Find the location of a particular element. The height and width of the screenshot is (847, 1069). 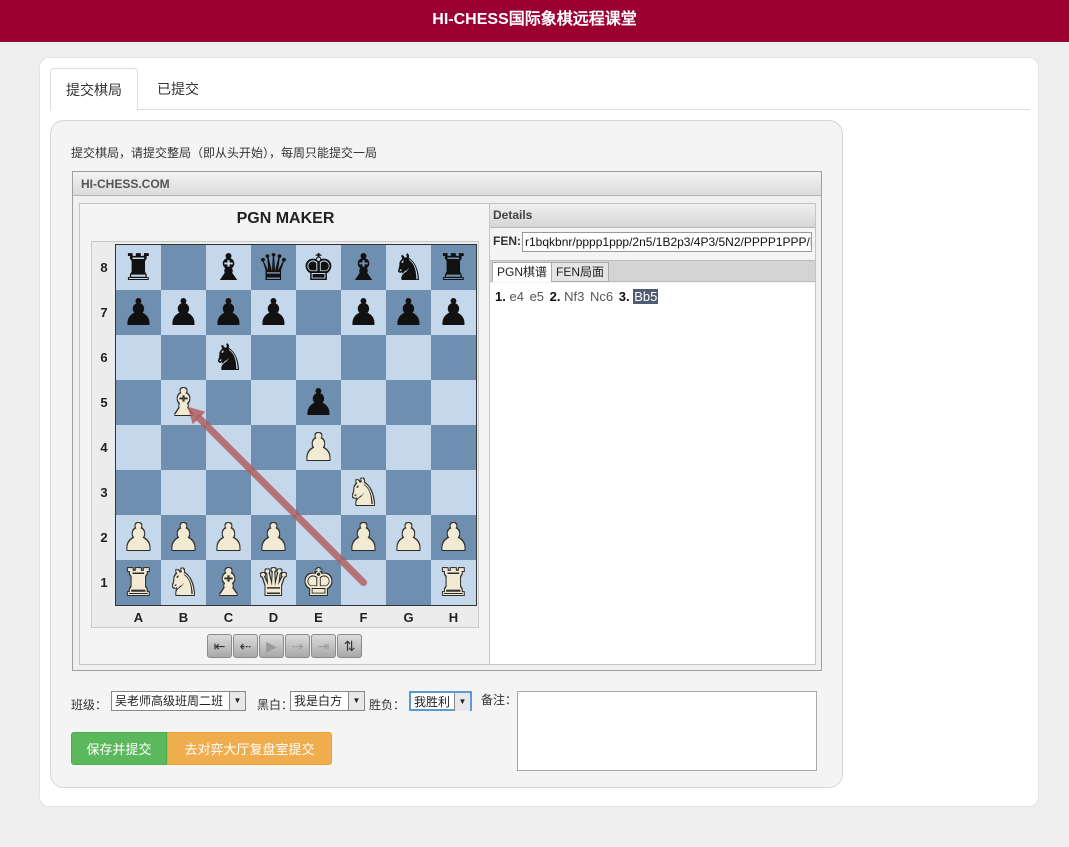

square-e8: ♚ is located at coordinates (318, 267).